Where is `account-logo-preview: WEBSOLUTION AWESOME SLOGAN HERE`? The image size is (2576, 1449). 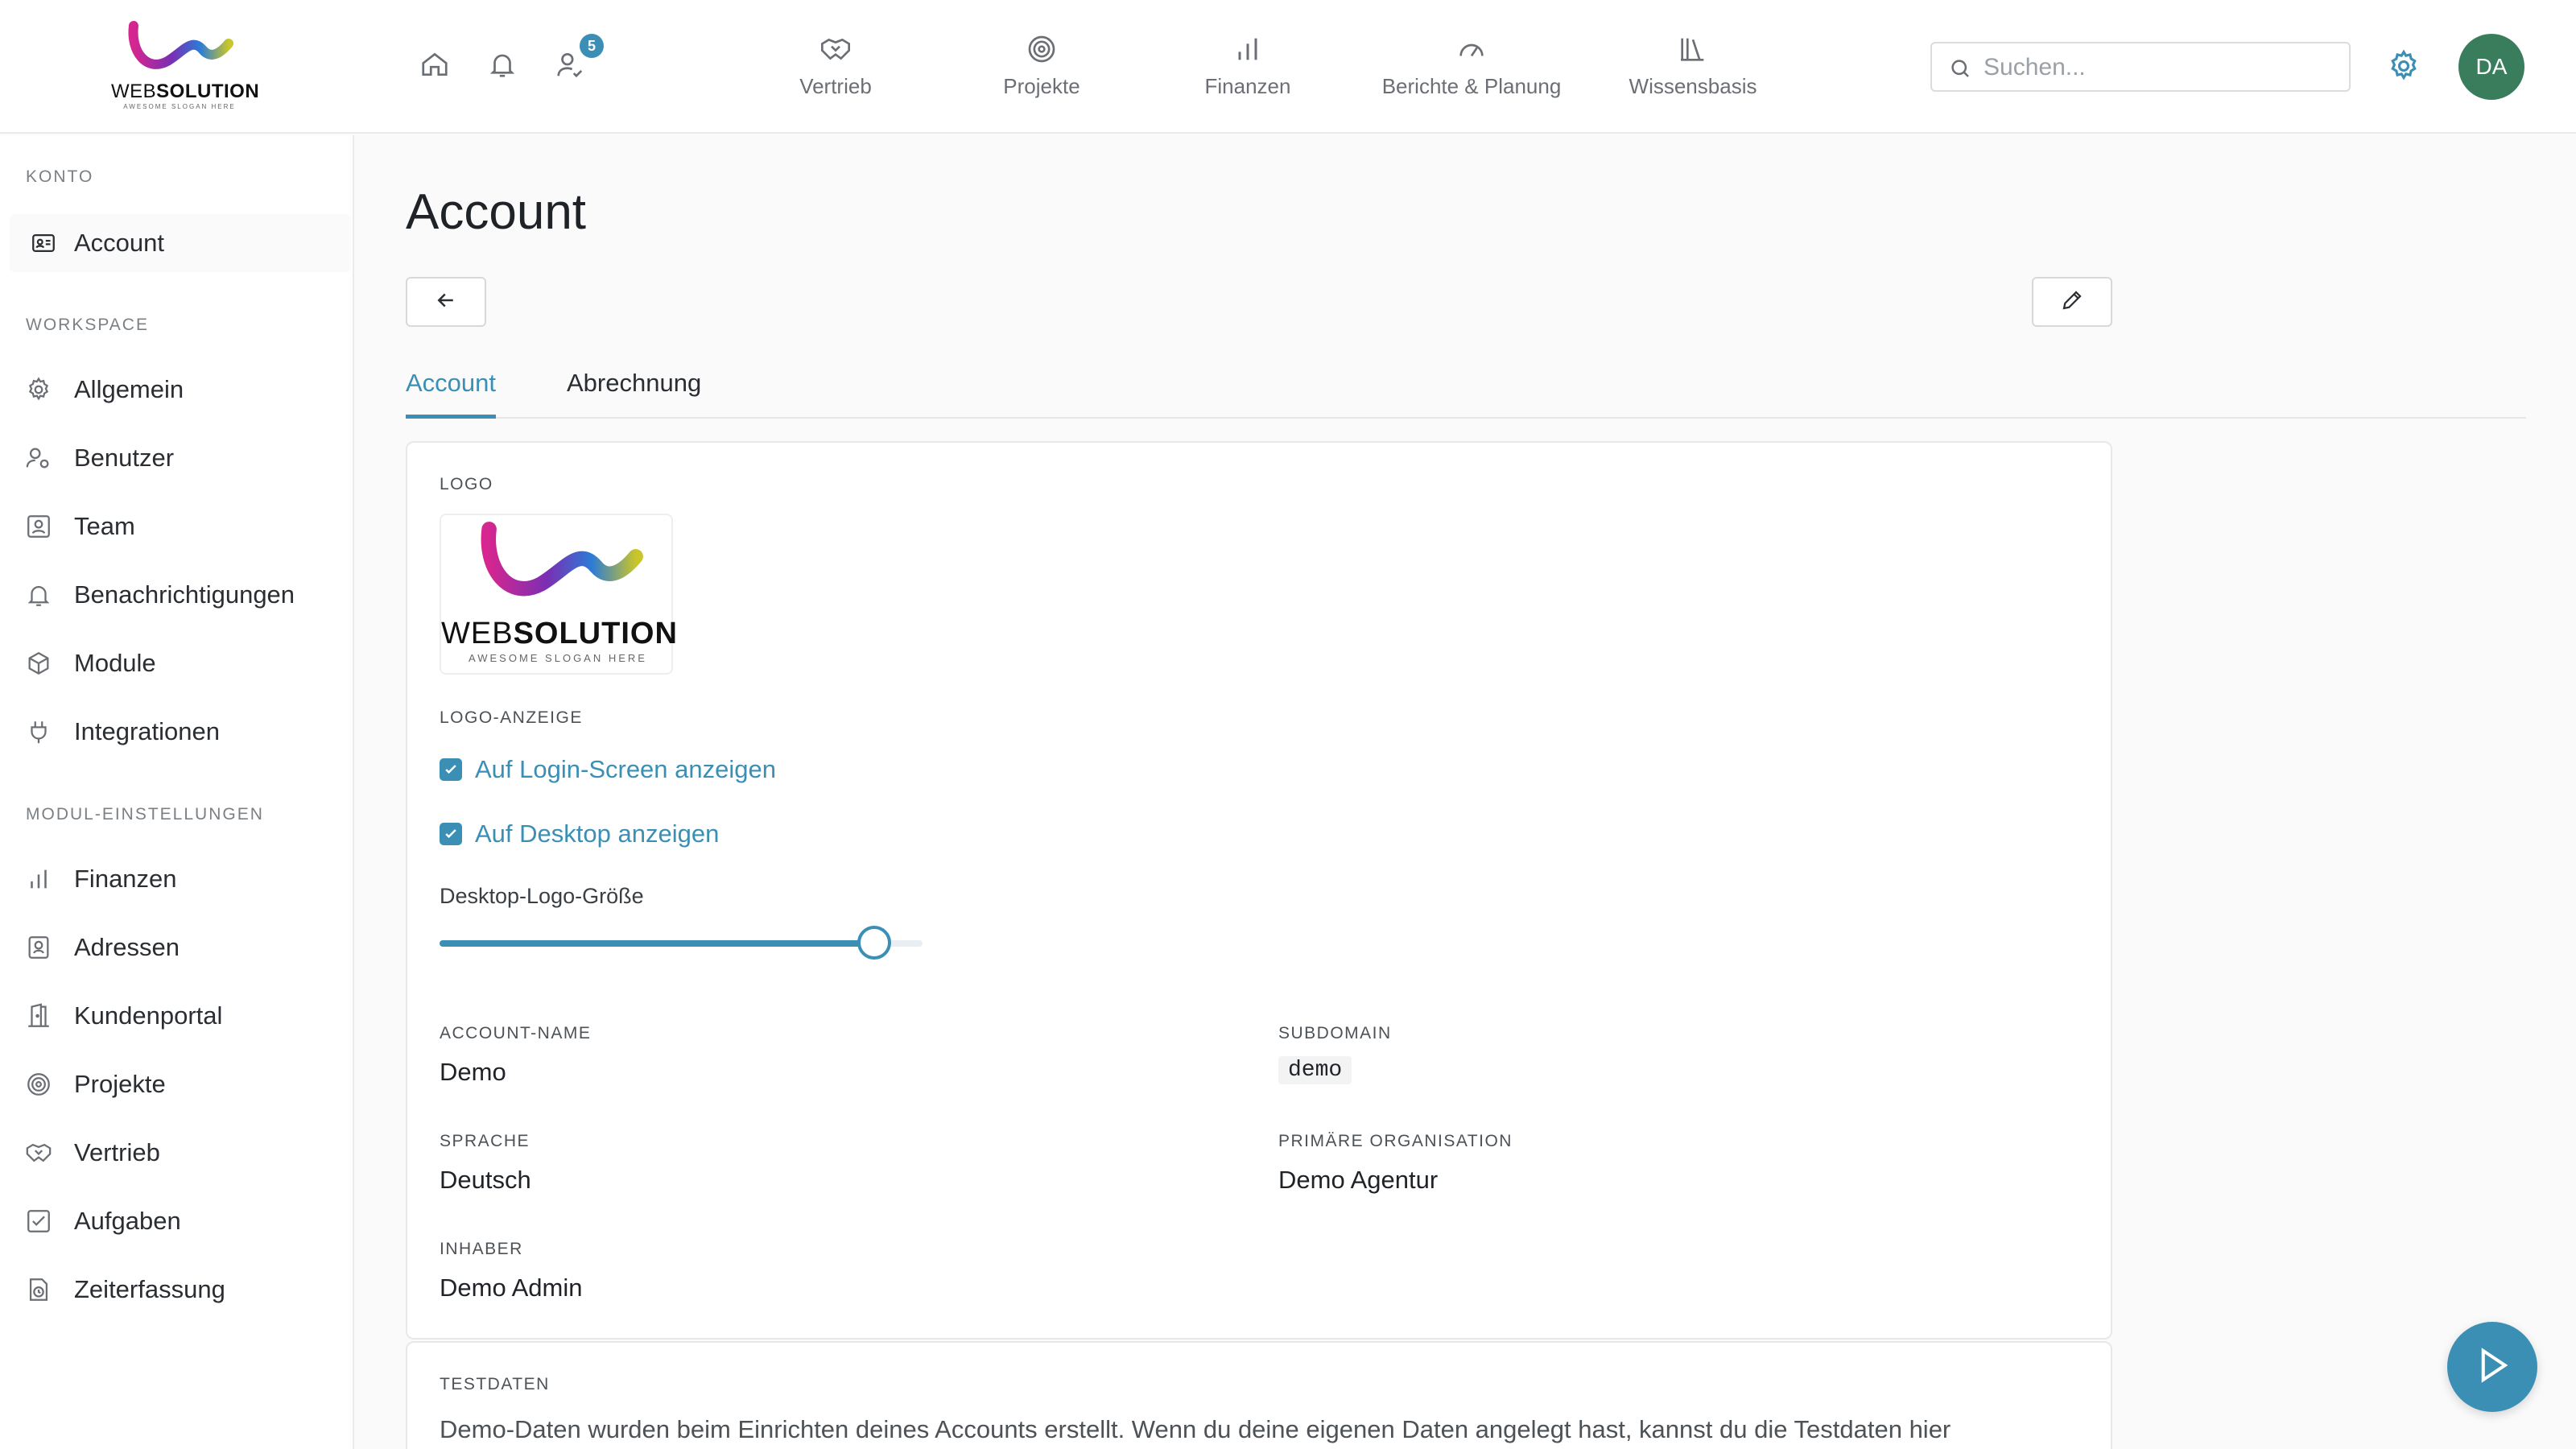 account-logo-preview: WEBSOLUTION AWESOME SLOGAN HERE is located at coordinates (559, 594).